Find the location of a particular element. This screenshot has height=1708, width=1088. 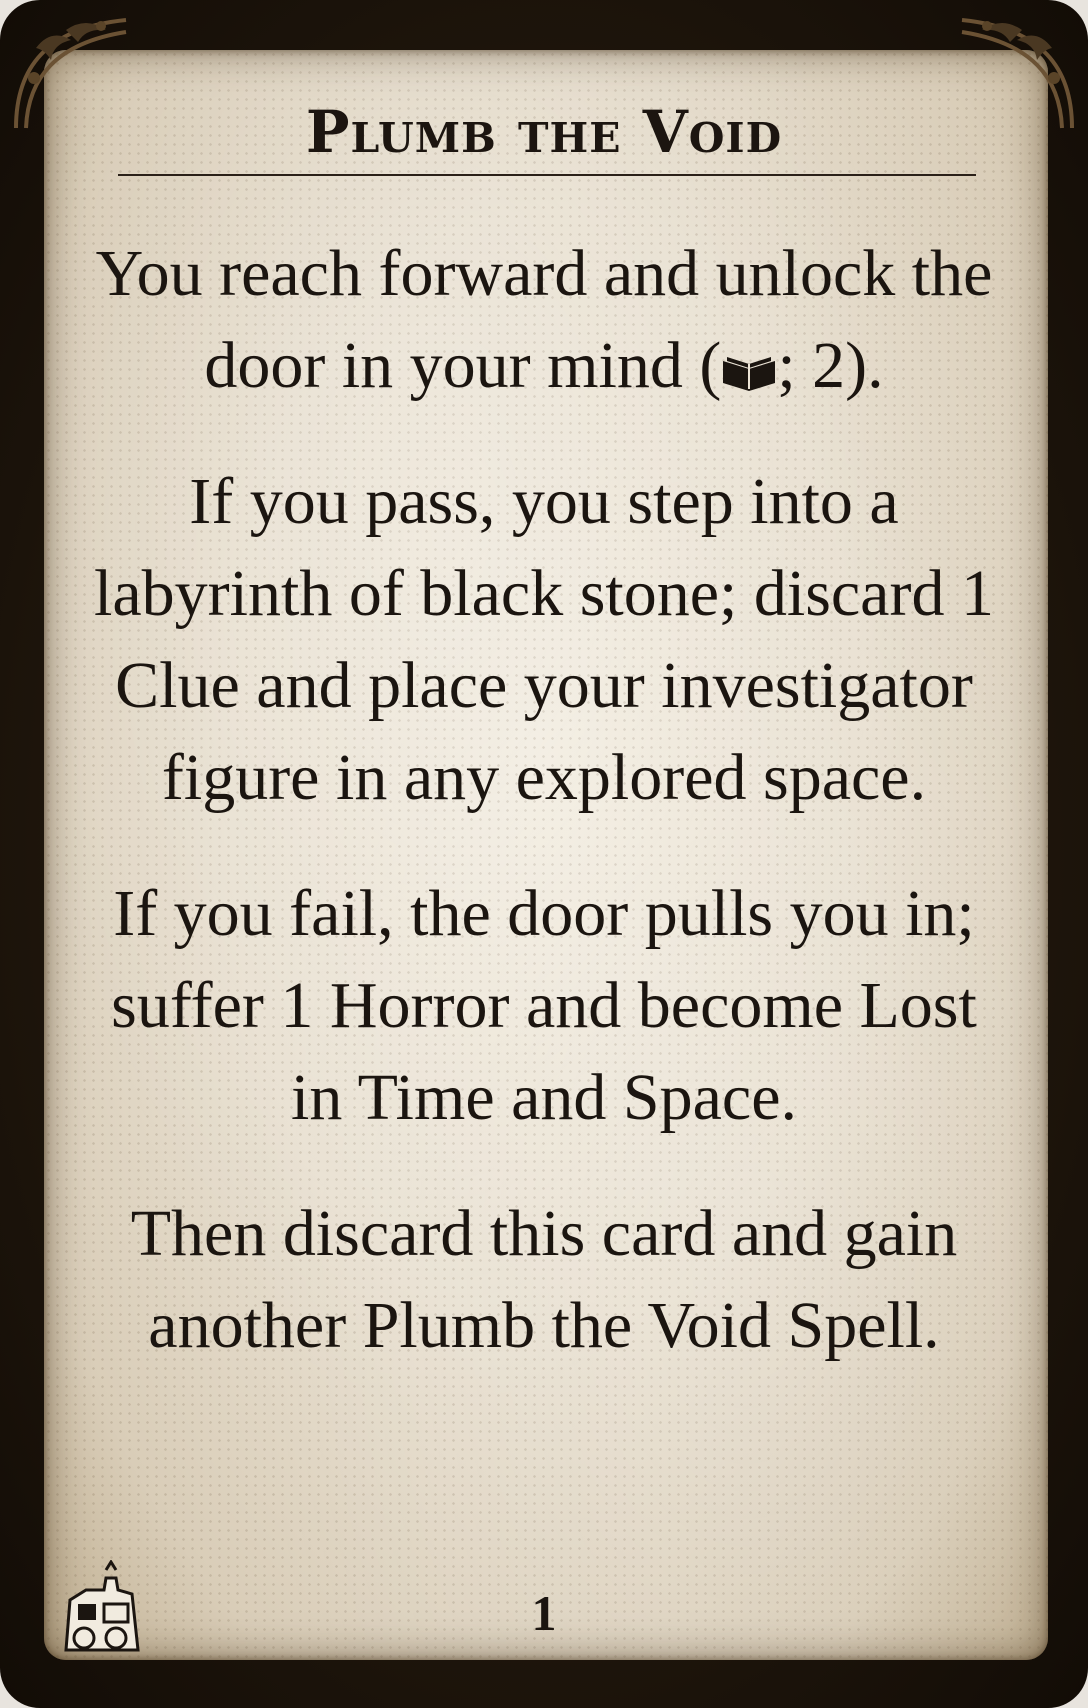

paragraph-test-end: ; 2). is located at coordinates (830, 365).